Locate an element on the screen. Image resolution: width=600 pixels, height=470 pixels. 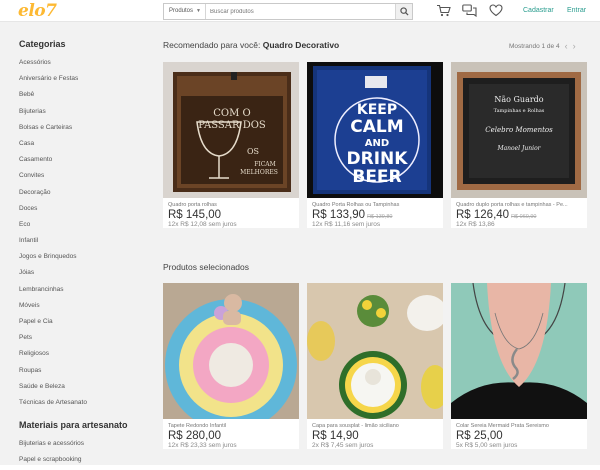
header-icons is located at coordinates (469, 10).